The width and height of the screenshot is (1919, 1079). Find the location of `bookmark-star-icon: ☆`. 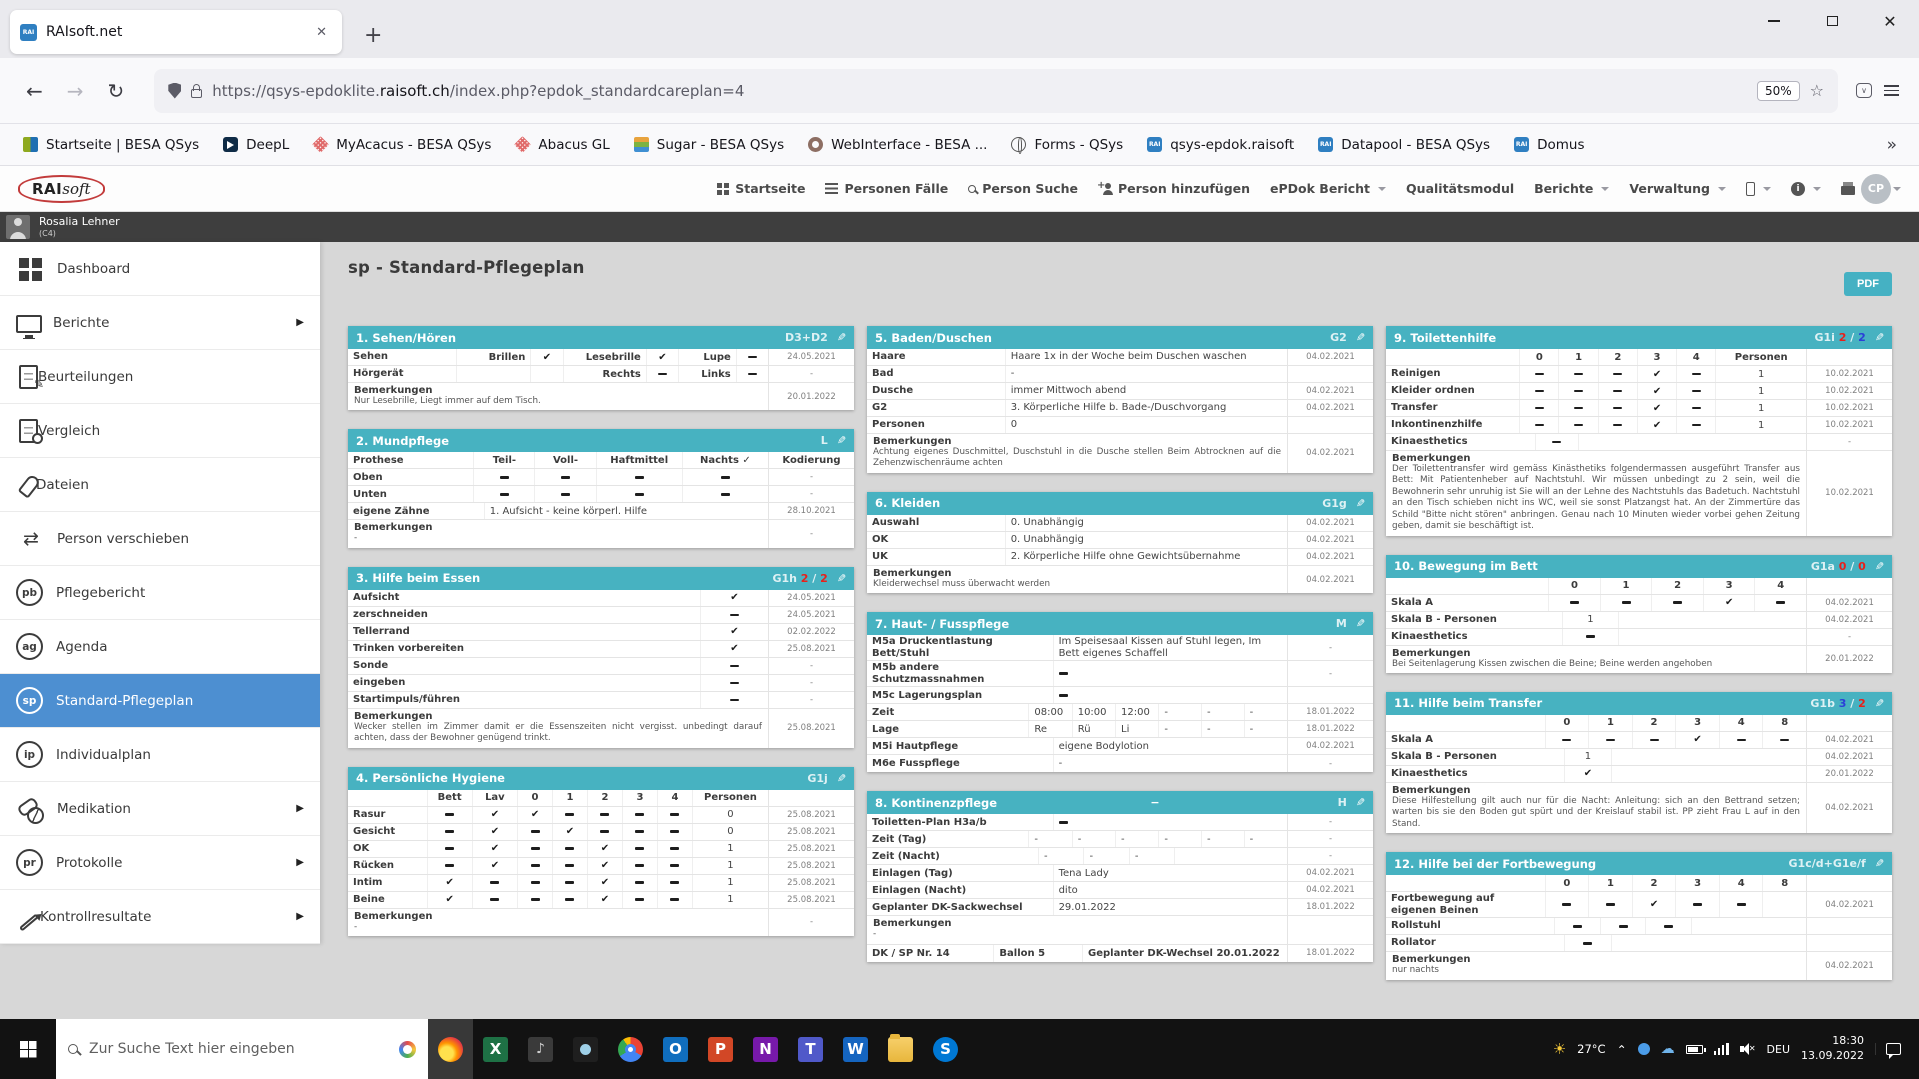

bookmark-star-icon: ☆ is located at coordinates (1817, 90).